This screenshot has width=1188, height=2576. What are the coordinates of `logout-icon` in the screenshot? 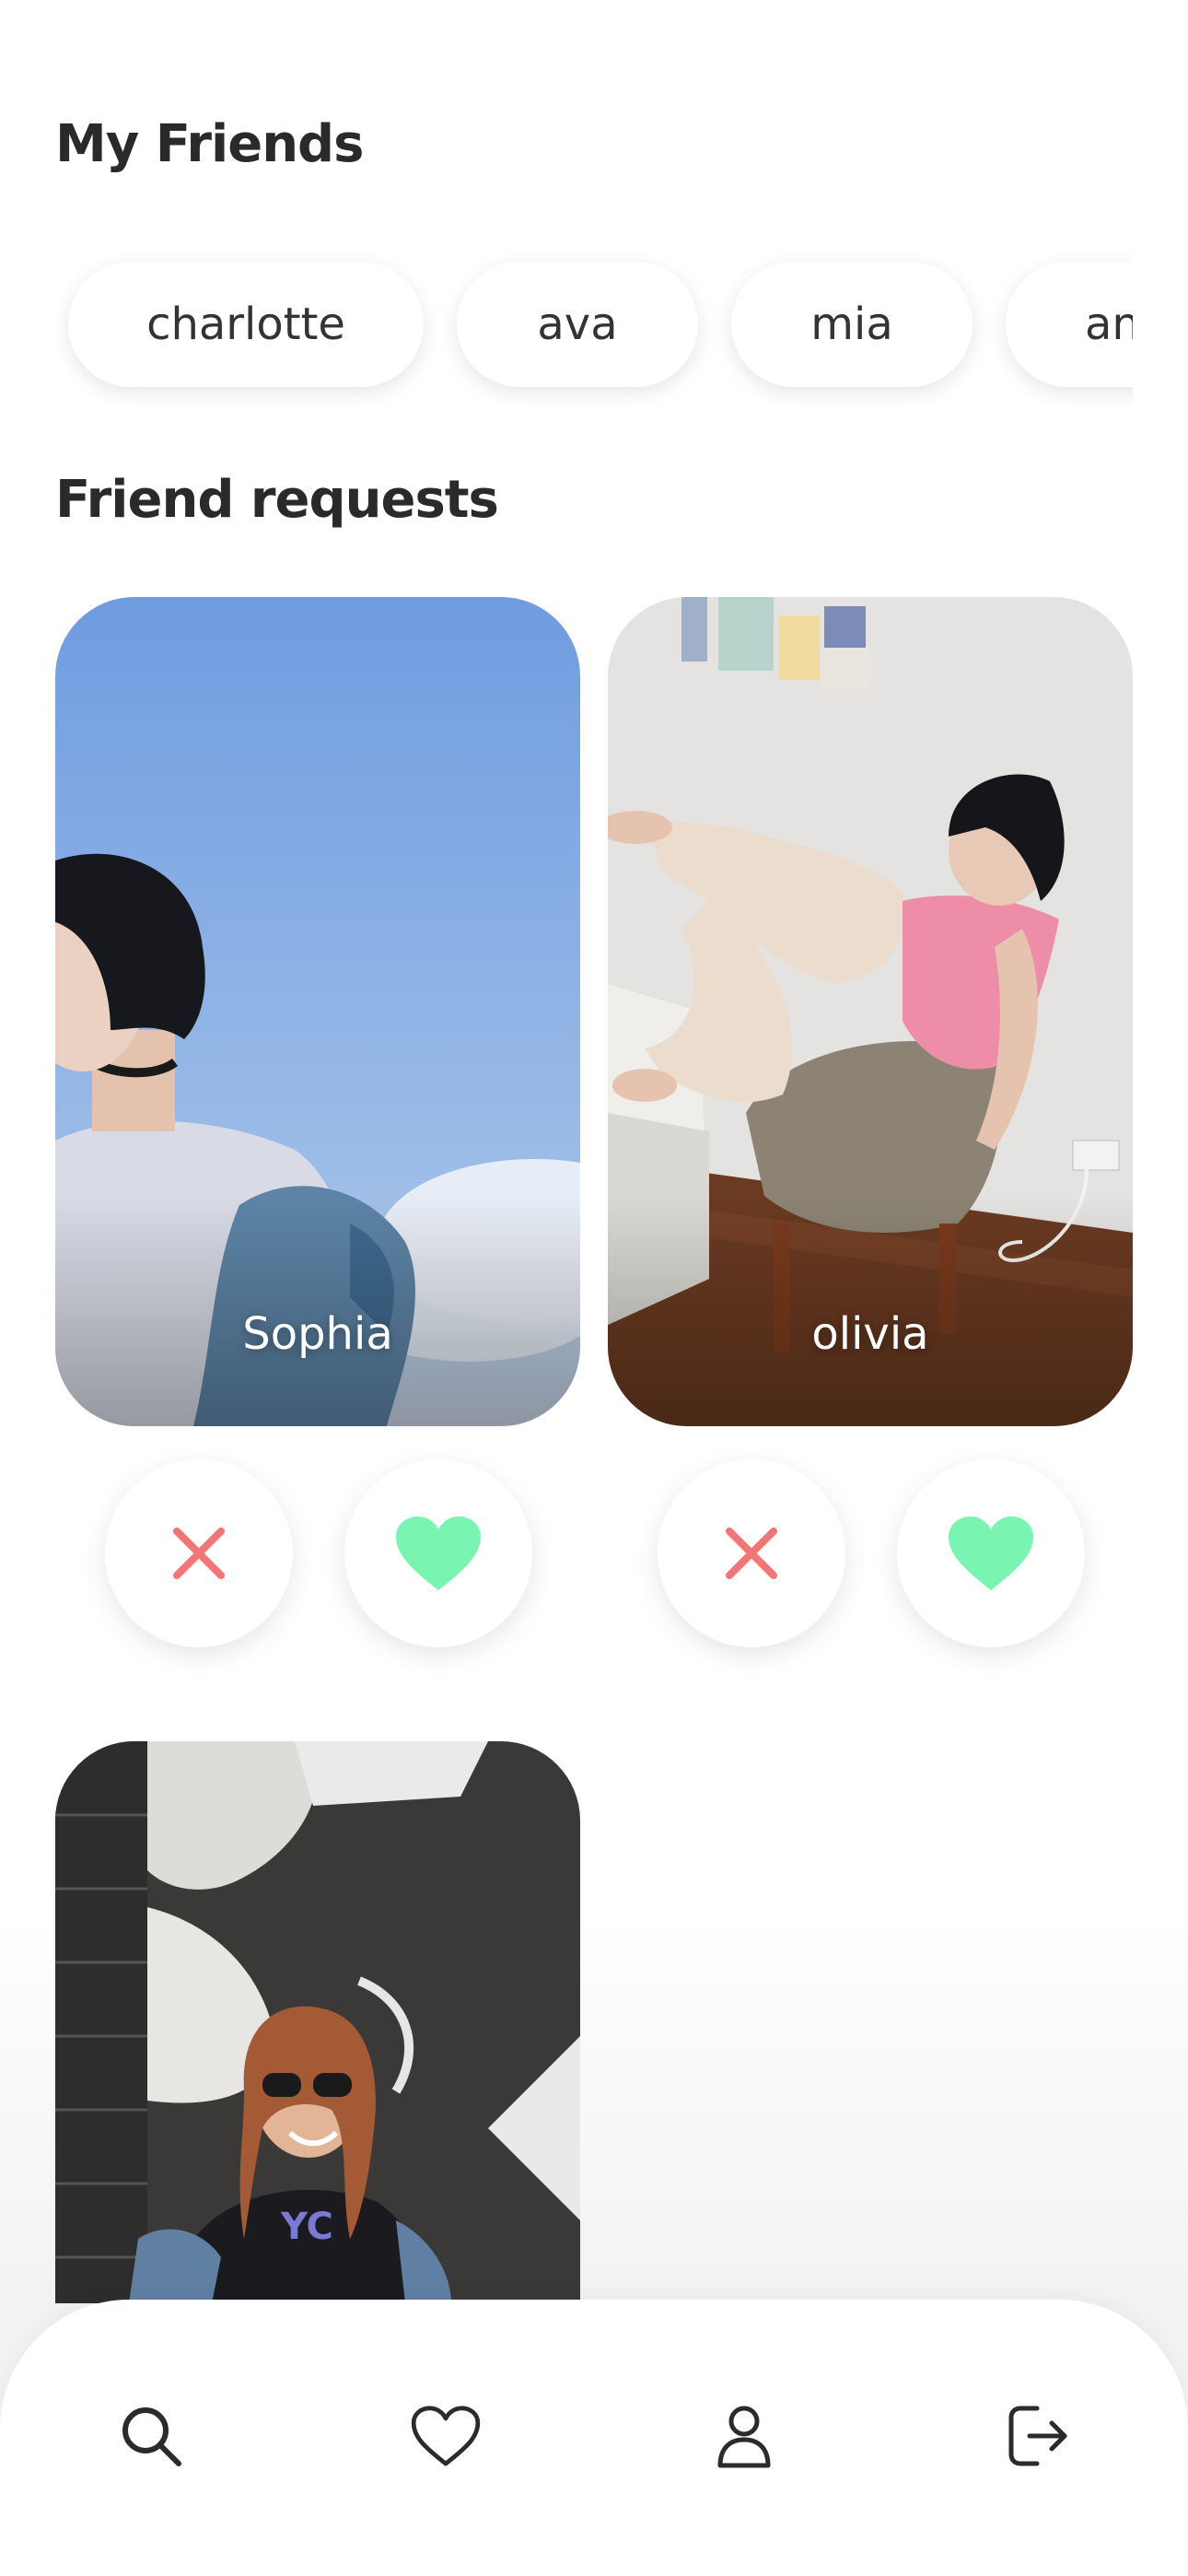 It's located at (1037, 2436).